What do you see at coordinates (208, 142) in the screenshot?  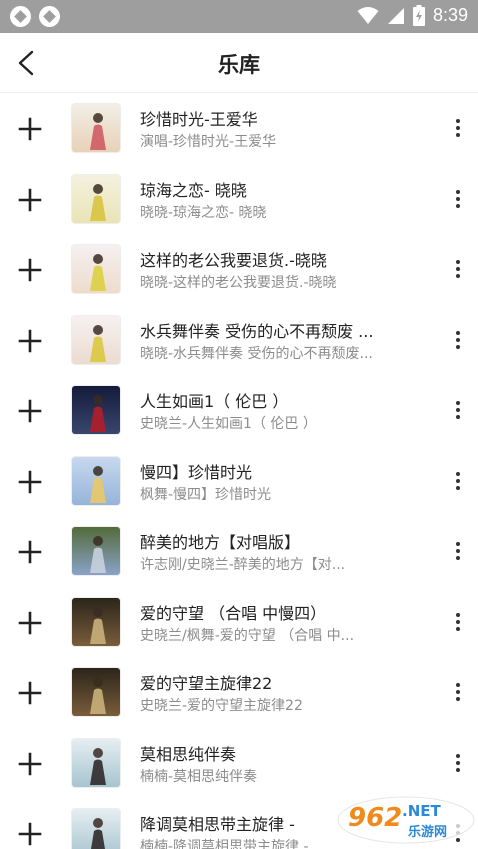 I see `song-subtitle: 演唱-珍惜时光-王爱华` at bounding box center [208, 142].